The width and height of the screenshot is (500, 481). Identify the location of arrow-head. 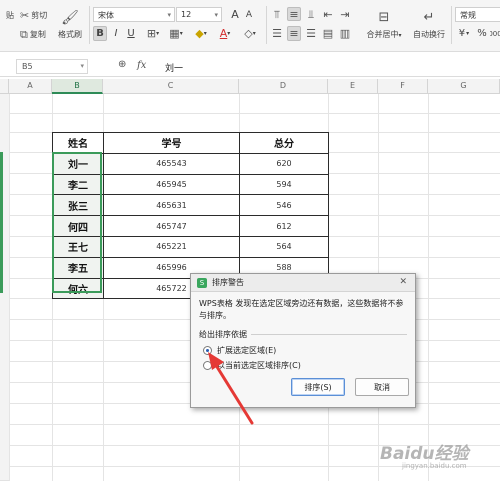
(216, 361).